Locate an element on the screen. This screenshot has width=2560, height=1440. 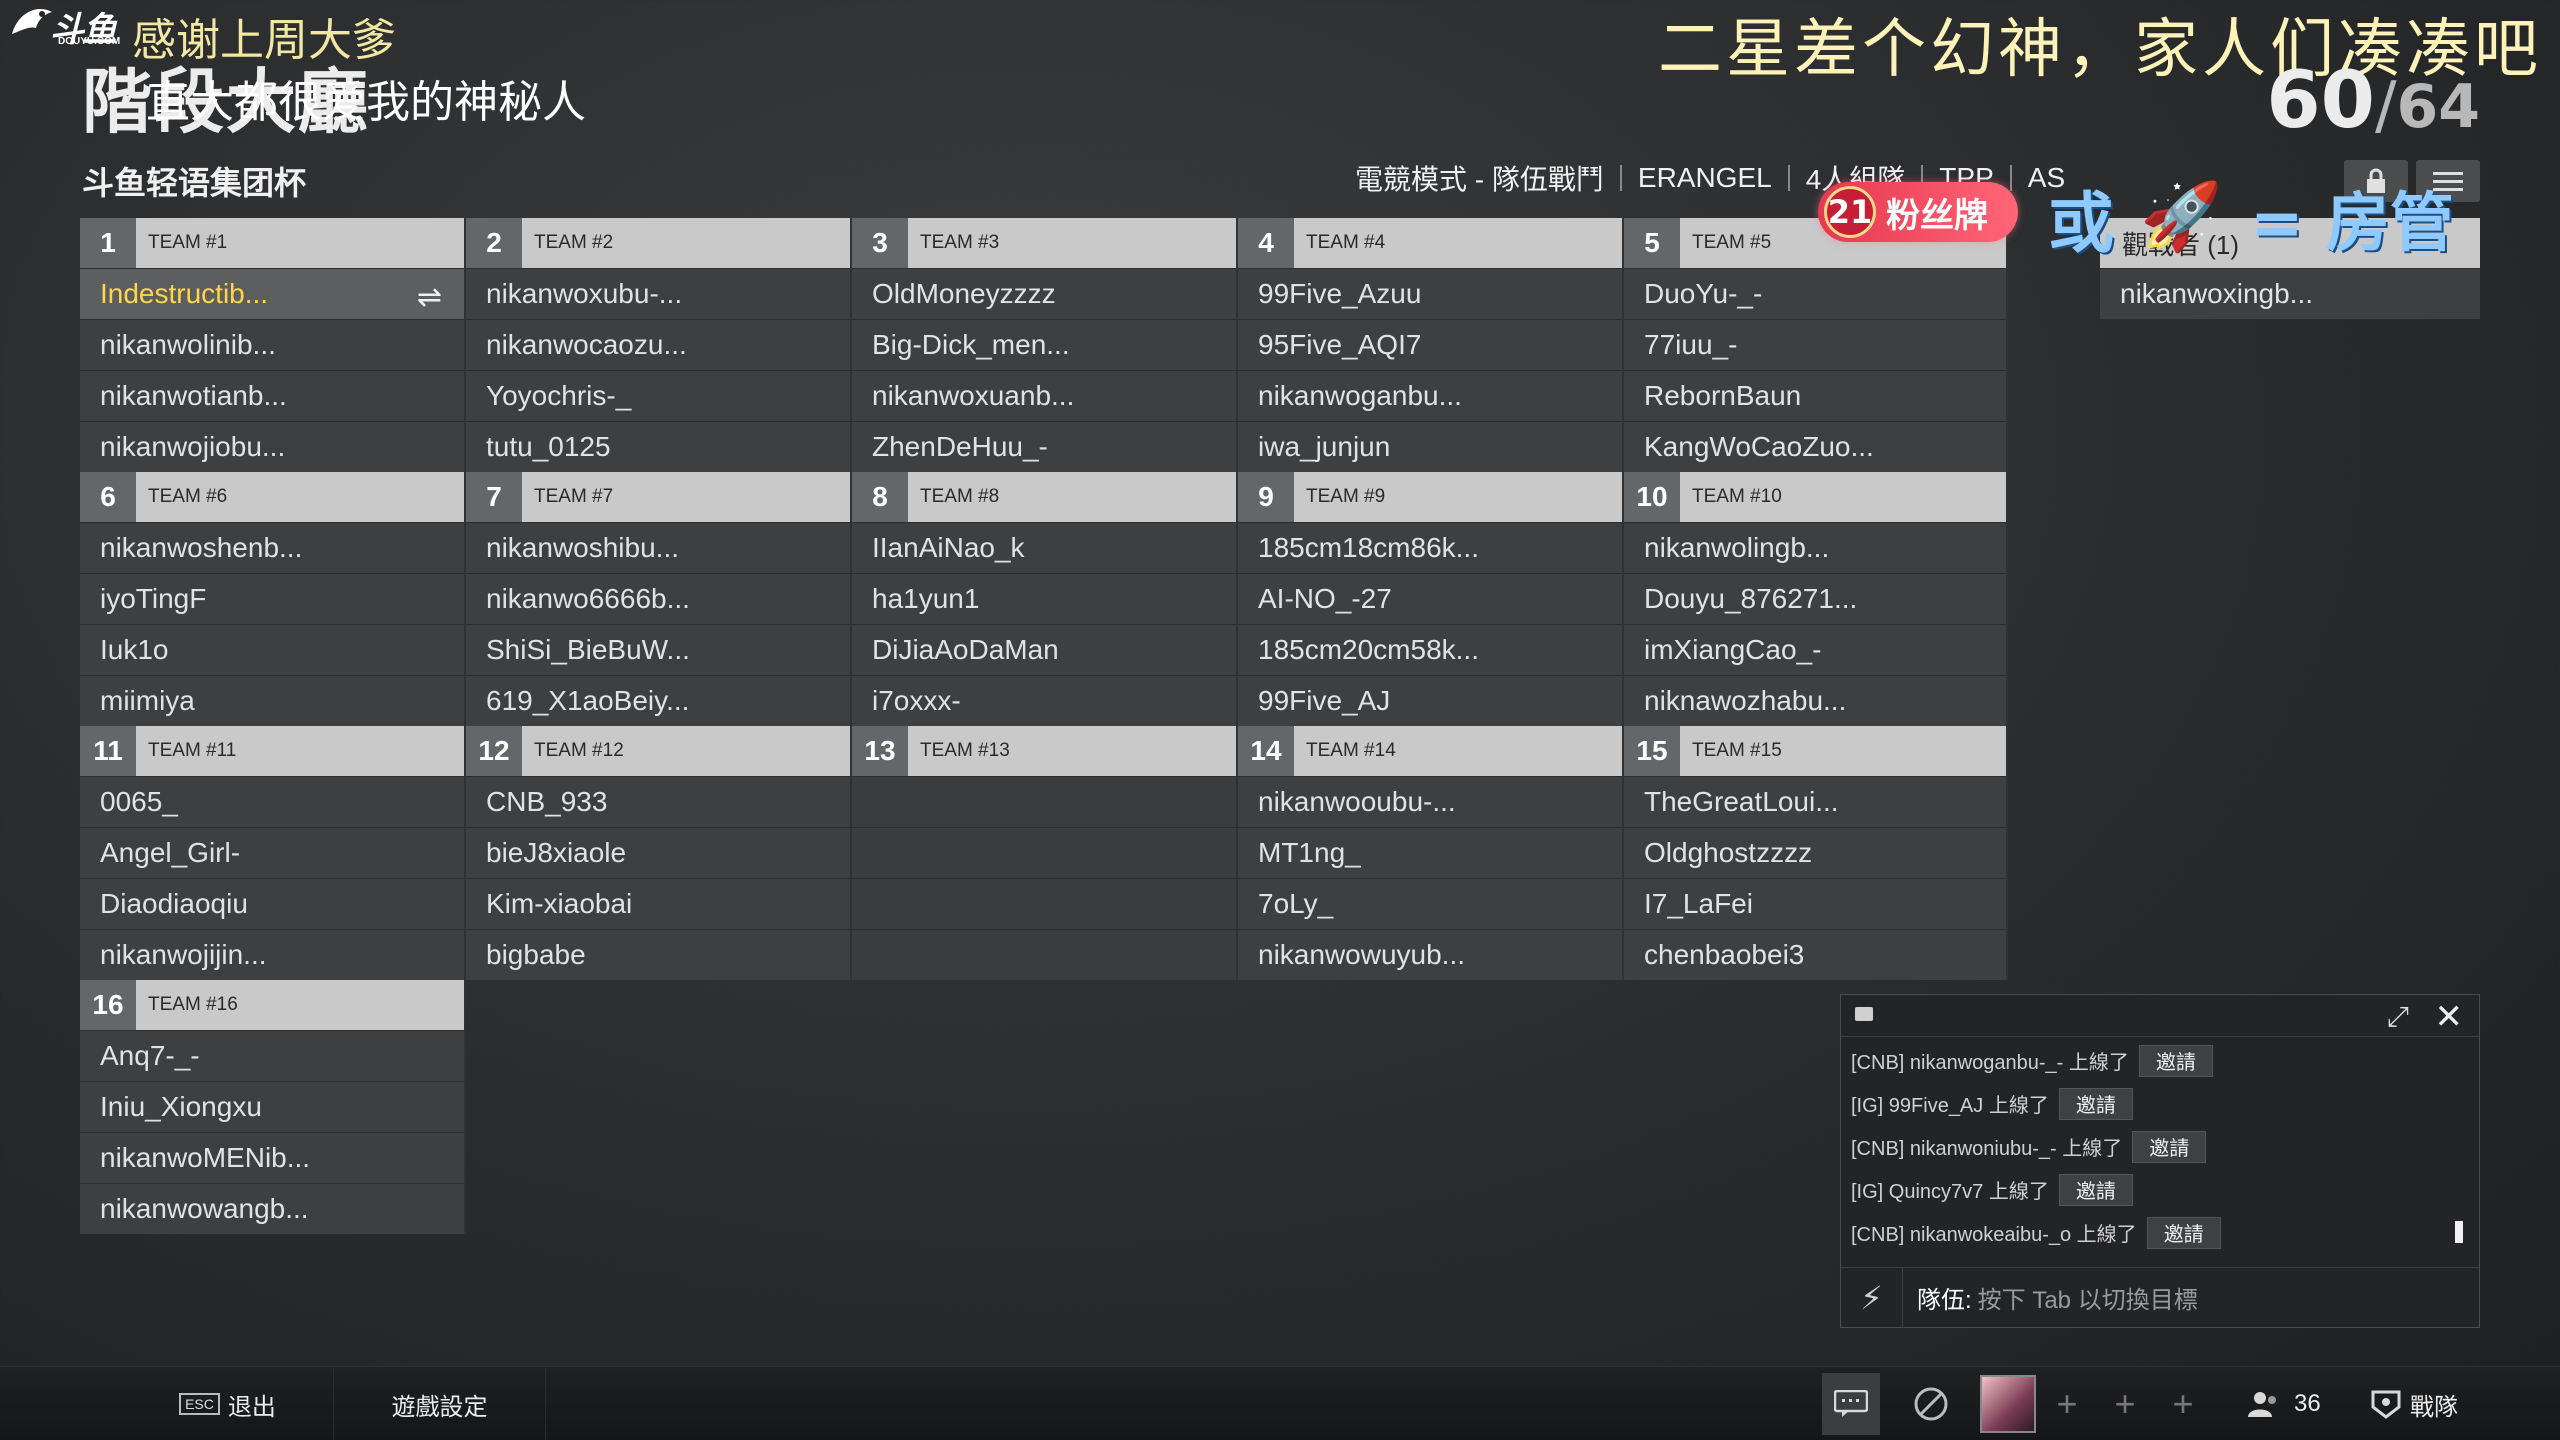
team-header: 3 TEAM #3 is located at coordinates (1045, 243).